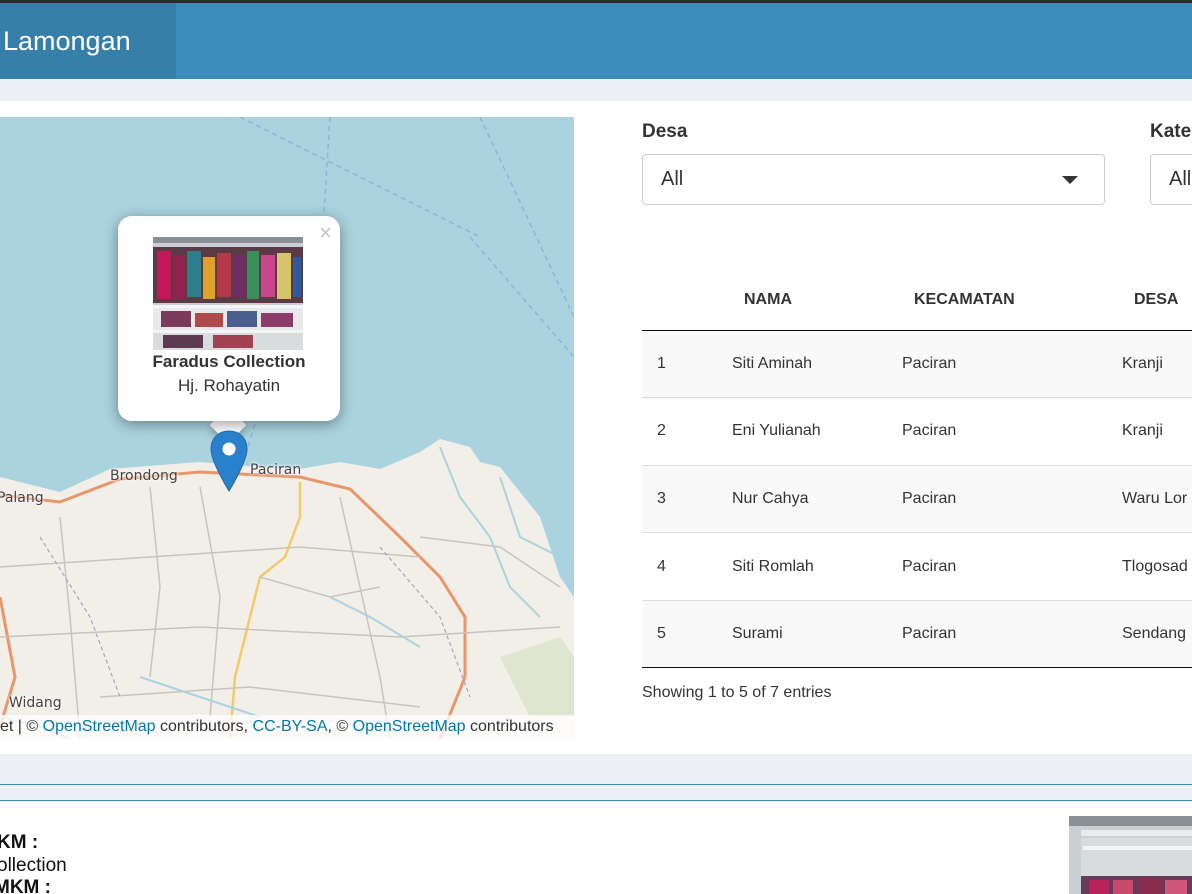 Image resolution: width=1192 pixels, height=894 pixels. Describe the element at coordinates (596, 847) in the screenshot. I see `detail-panel` at that location.